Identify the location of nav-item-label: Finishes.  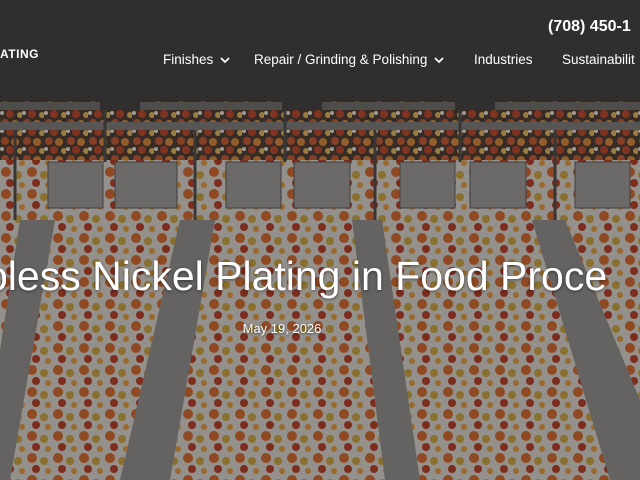
(188, 59).